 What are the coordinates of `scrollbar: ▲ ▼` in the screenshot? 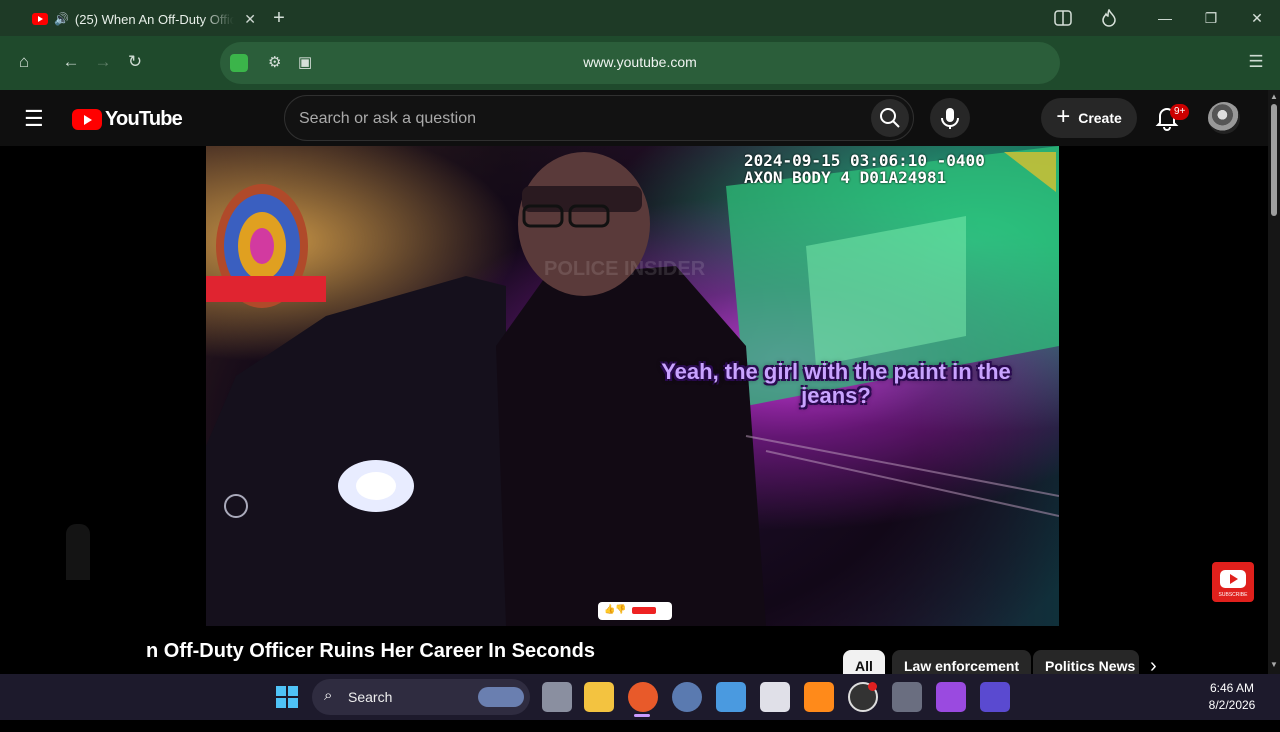 It's located at (1274, 382).